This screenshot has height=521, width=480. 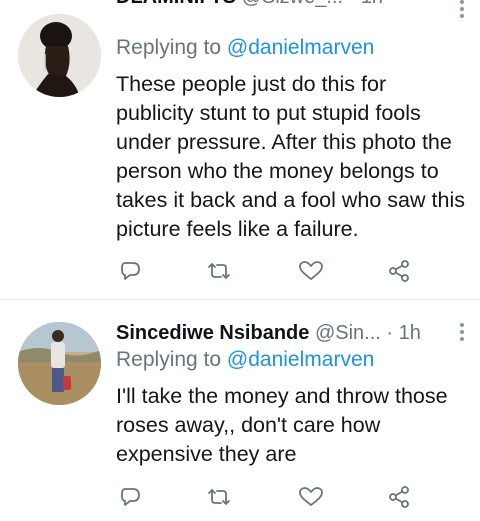 I want to click on display-name: Sincediwe Nsibande, so click(x=212, y=333).